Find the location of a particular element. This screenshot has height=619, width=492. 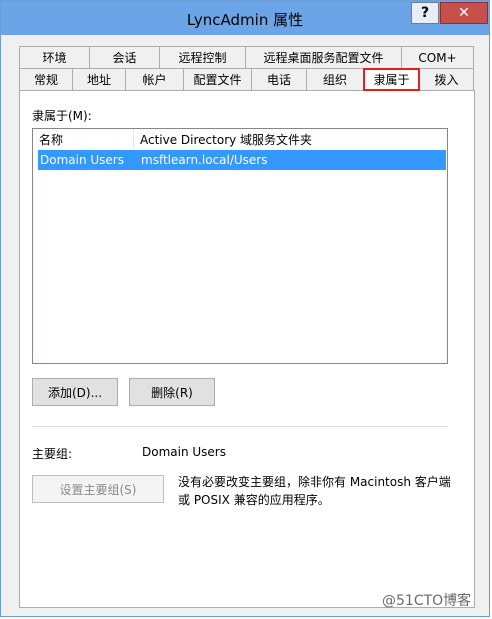

tab-com-plus: COM+ is located at coordinates (437, 57).